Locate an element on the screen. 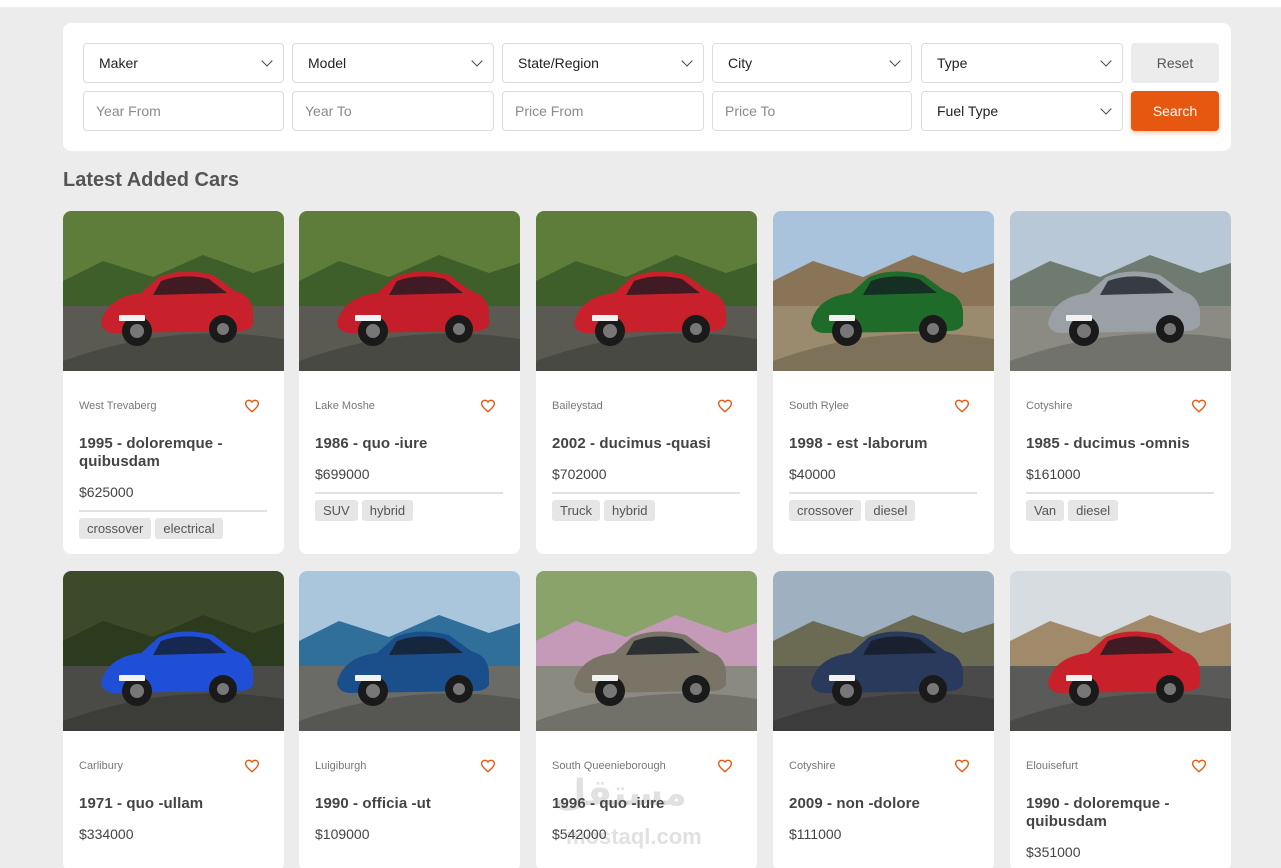 This screenshot has width=1281, height=868. maker-select-value: Maker is located at coordinates (118, 63).